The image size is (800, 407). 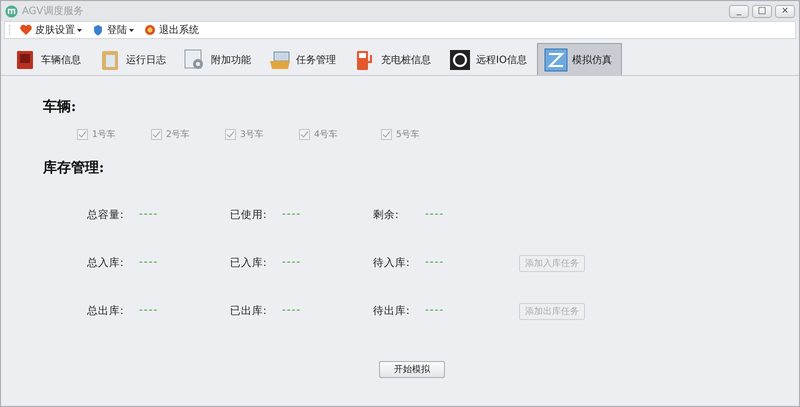 I want to click on menu-item: 登陆, so click(x=117, y=30).